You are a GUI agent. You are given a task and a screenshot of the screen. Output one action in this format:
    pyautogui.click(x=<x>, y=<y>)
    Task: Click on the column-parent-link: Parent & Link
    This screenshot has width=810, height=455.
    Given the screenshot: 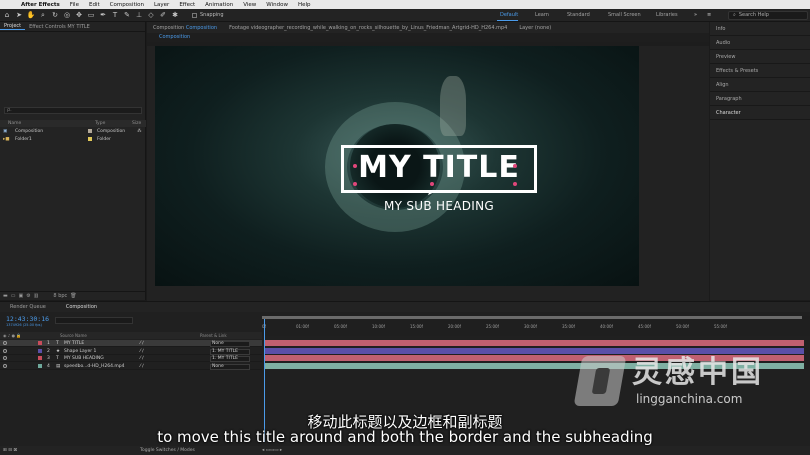 What is the action you would take?
    pyautogui.click(x=213, y=335)
    